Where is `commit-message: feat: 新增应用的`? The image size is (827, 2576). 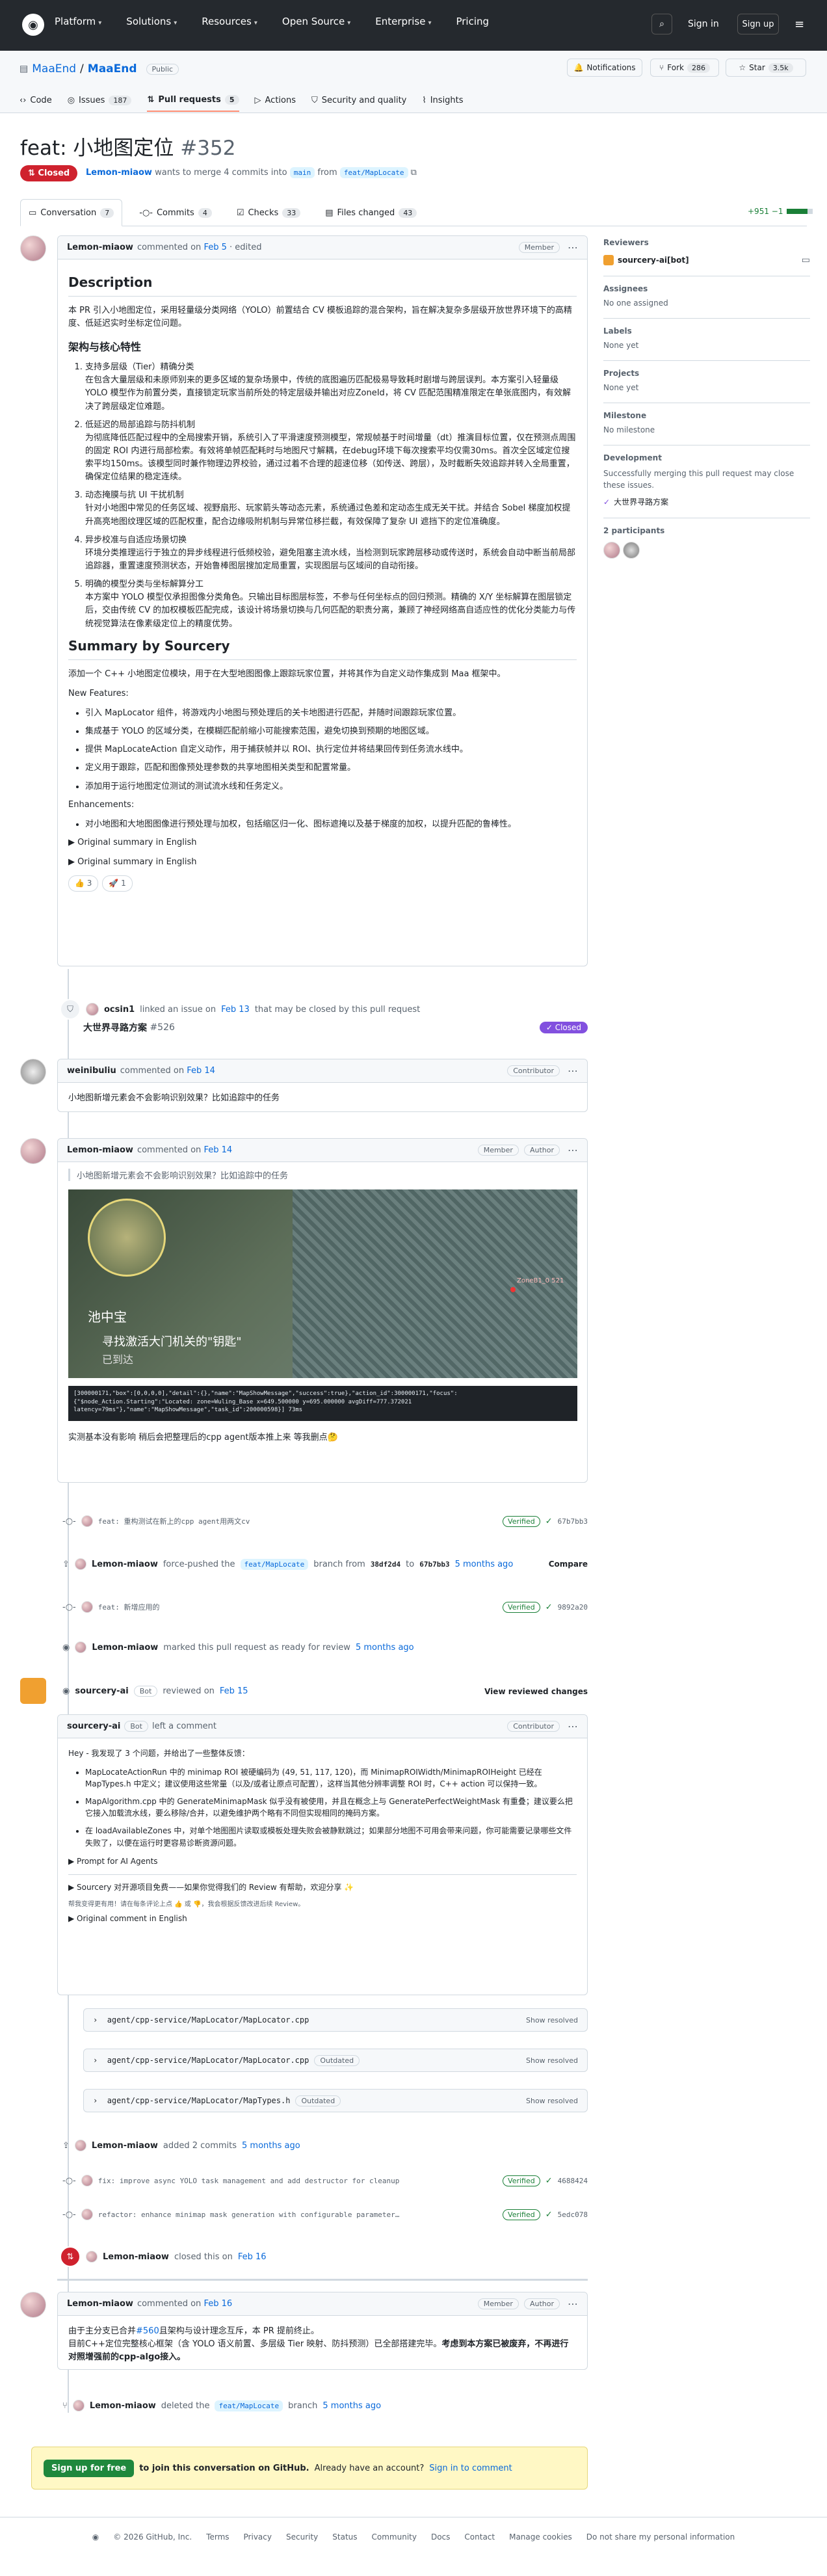 commit-message: feat: 新增应用的 is located at coordinates (129, 1607).